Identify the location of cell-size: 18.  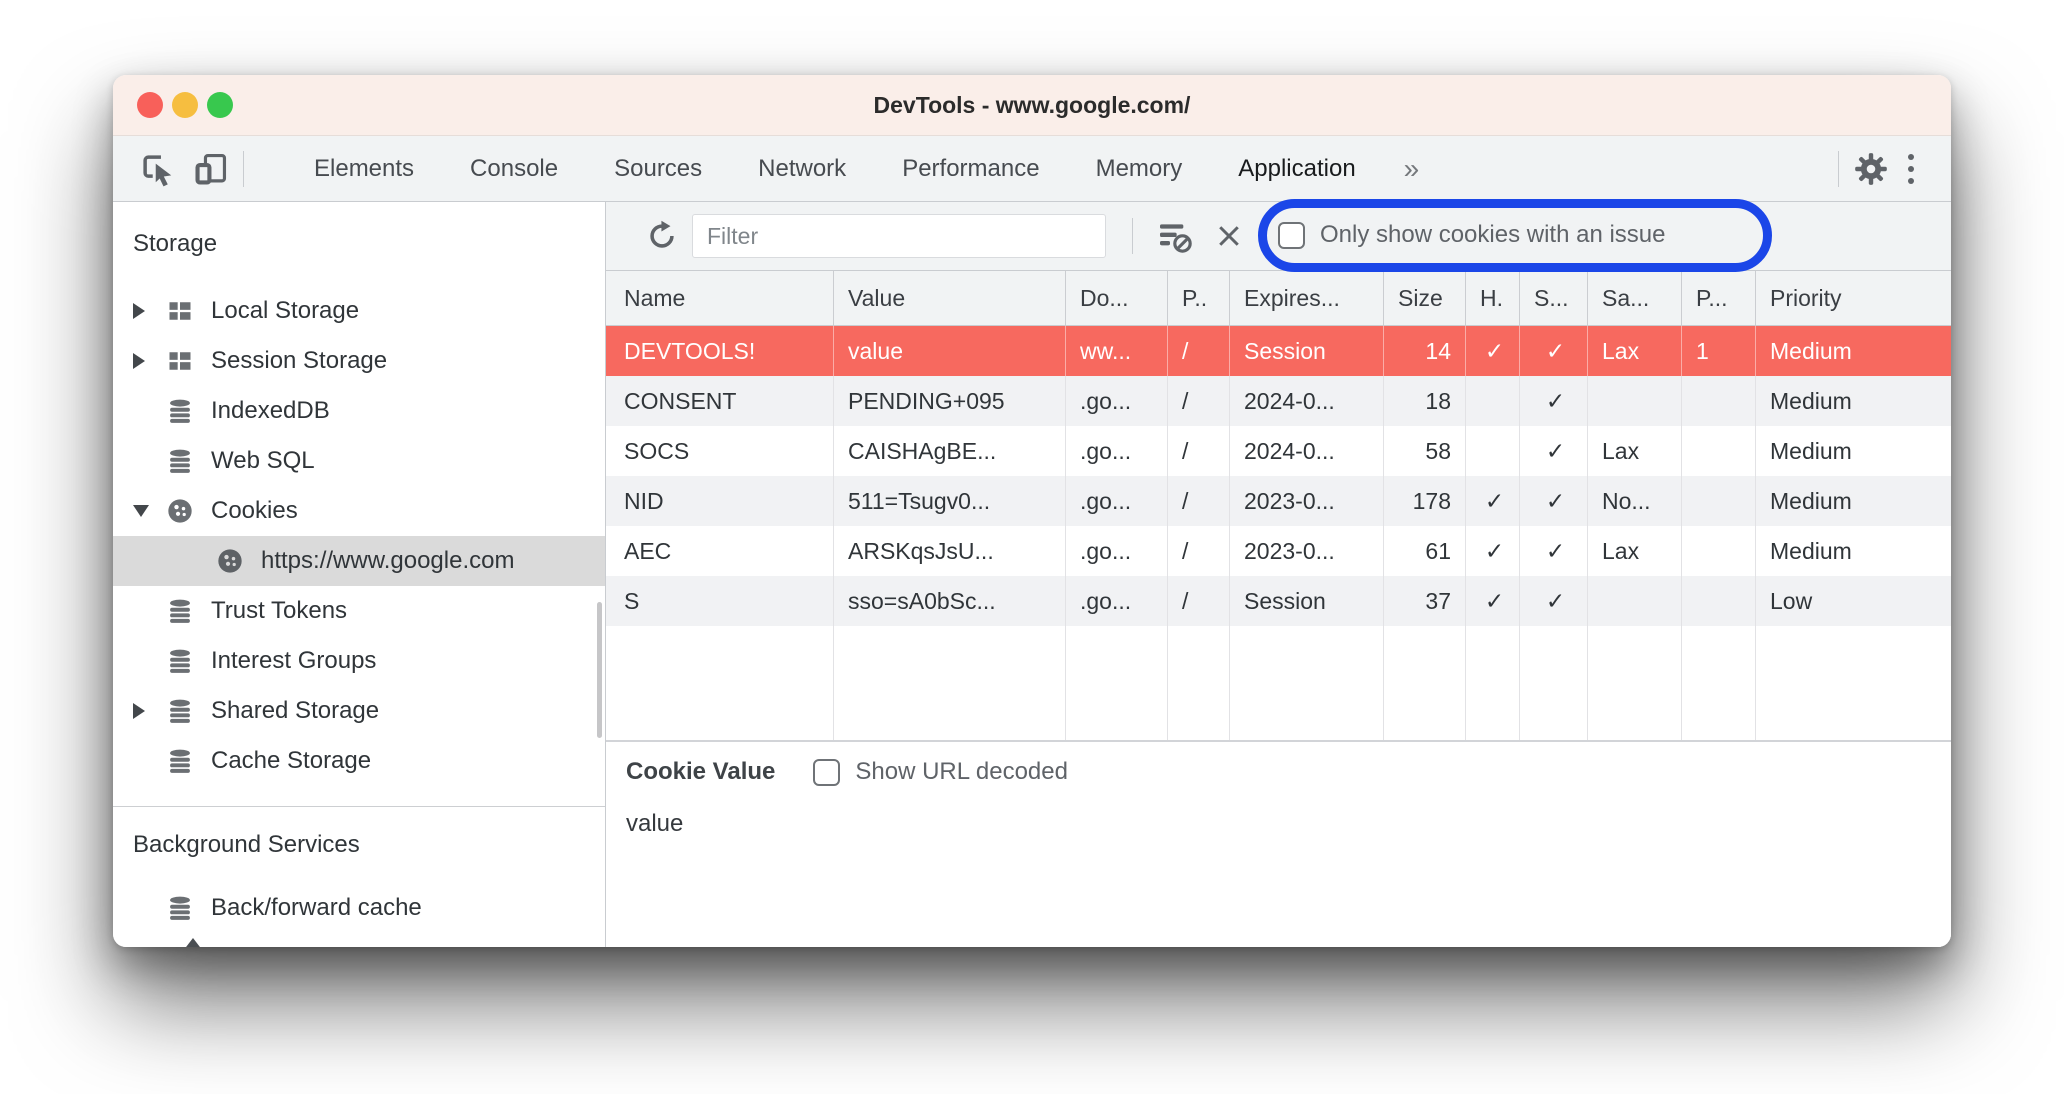
(1425, 401).